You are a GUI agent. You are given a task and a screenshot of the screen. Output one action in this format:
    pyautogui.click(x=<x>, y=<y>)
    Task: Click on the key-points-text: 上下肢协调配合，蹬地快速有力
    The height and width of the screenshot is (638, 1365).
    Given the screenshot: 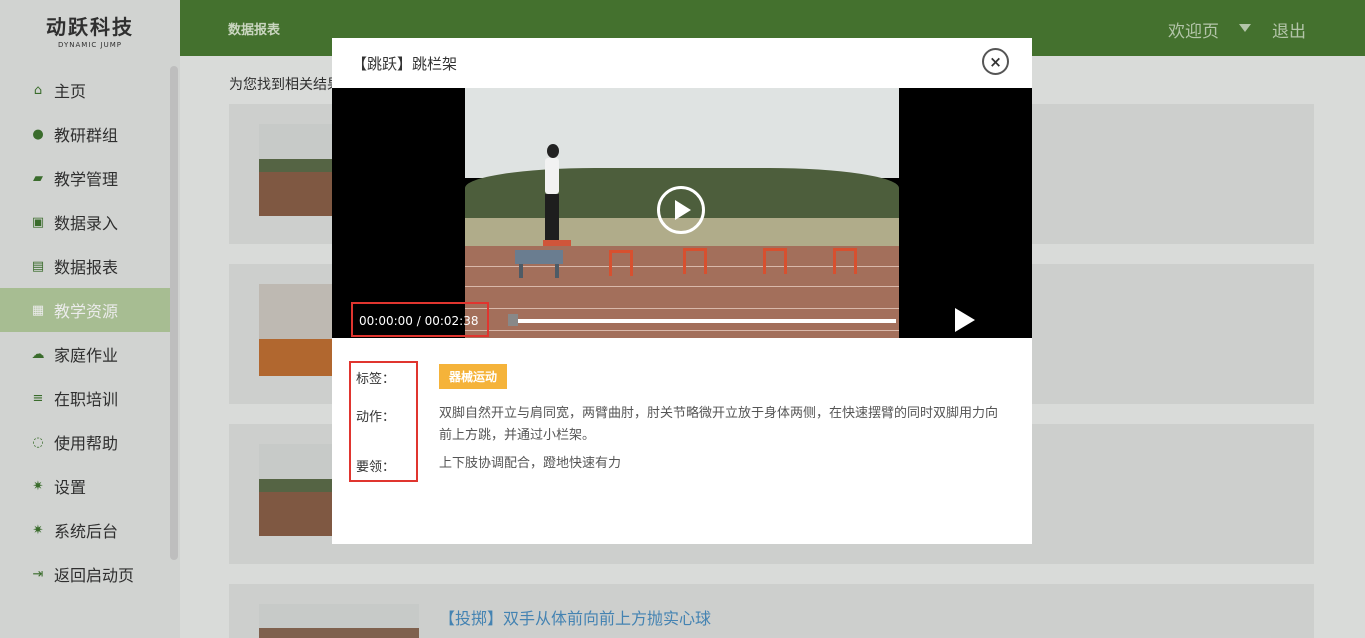 What is the action you would take?
    pyautogui.click(x=530, y=463)
    